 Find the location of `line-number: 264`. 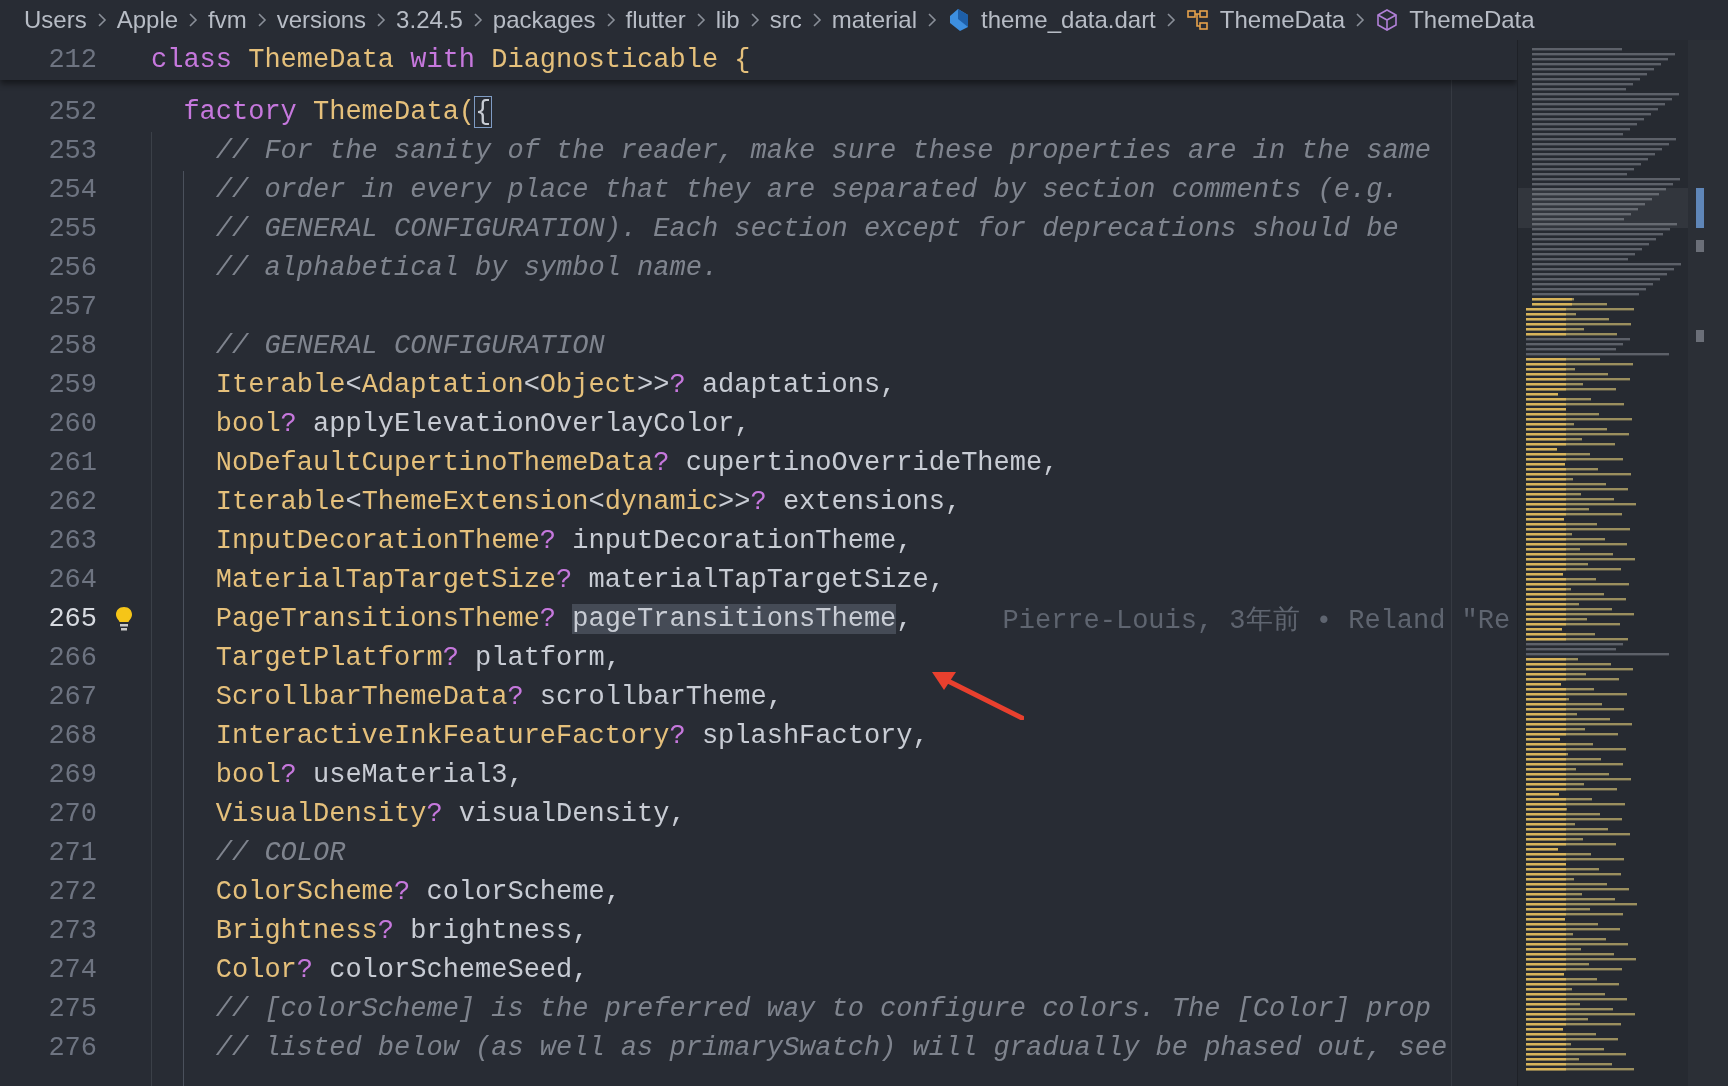

line-number: 264 is located at coordinates (72, 579).